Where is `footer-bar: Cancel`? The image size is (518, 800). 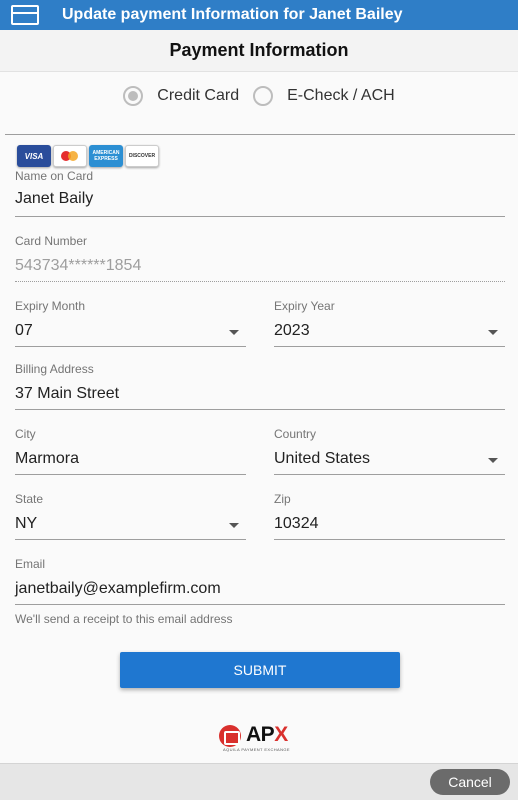
footer-bar: Cancel is located at coordinates (259, 781).